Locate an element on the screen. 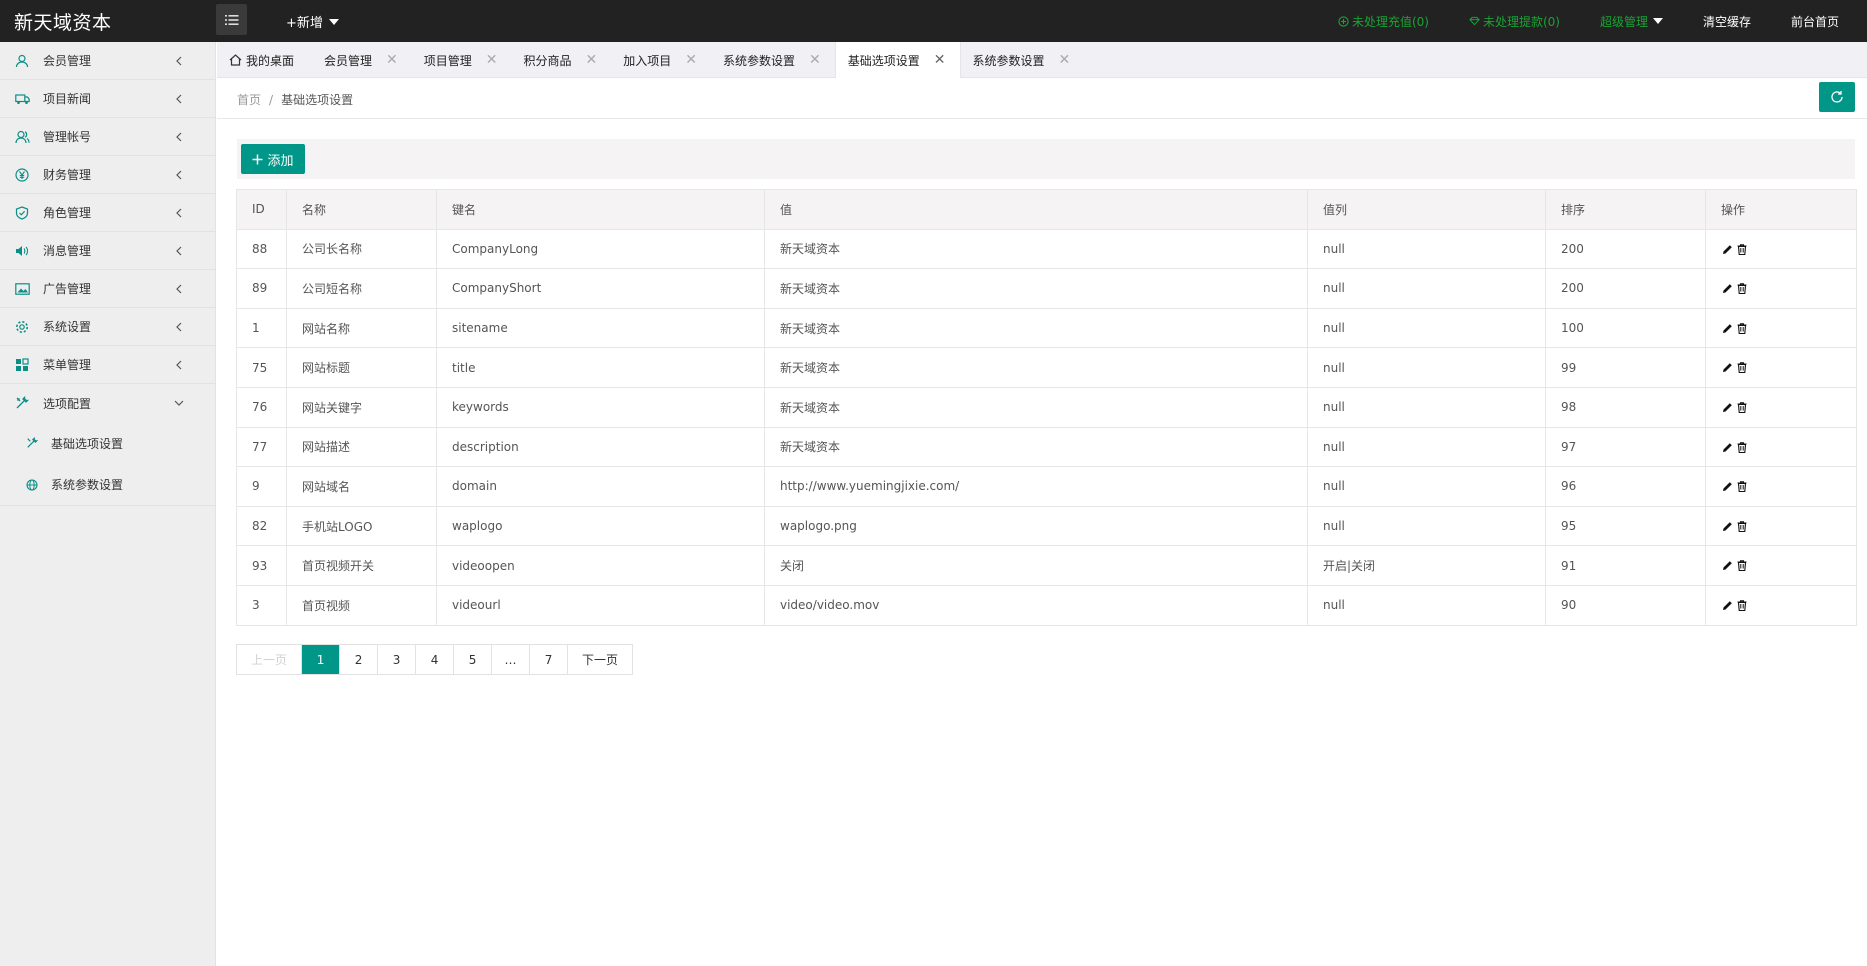  sidebar-item-finance: 财务管理 is located at coordinates (107, 175).